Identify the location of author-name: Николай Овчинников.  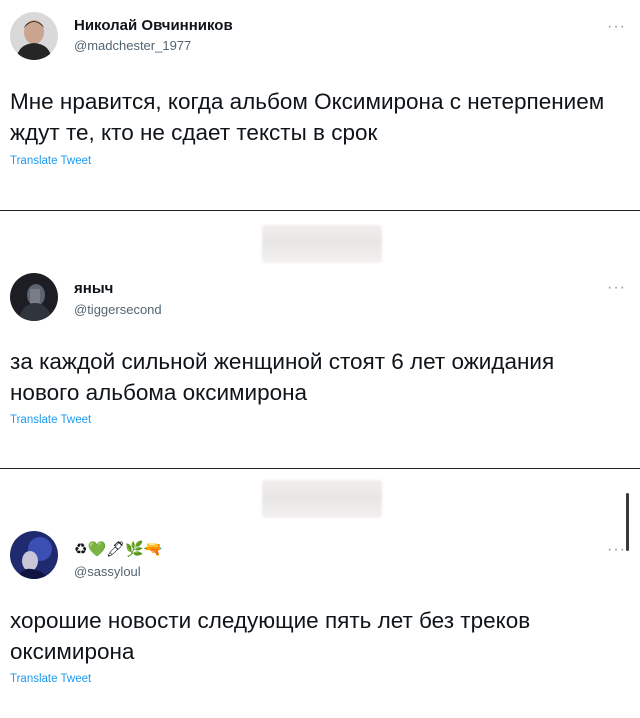
(153, 25).